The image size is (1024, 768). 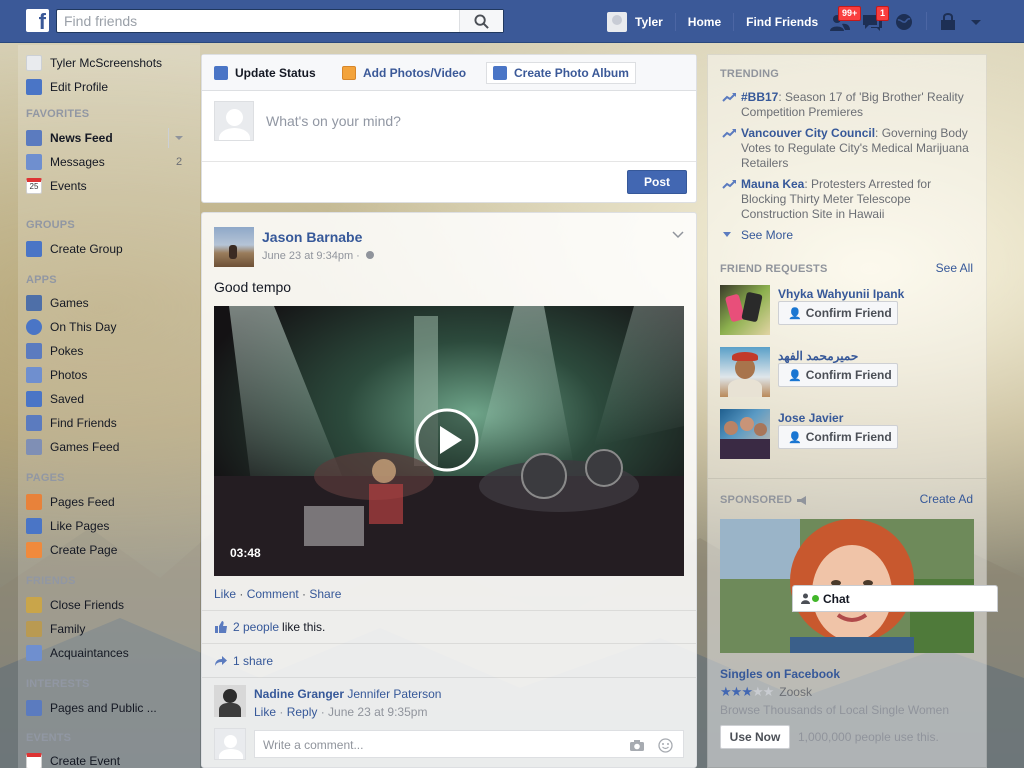 What do you see at coordinates (230, 701) in the screenshot?
I see `commenter-avatar` at bounding box center [230, 701].